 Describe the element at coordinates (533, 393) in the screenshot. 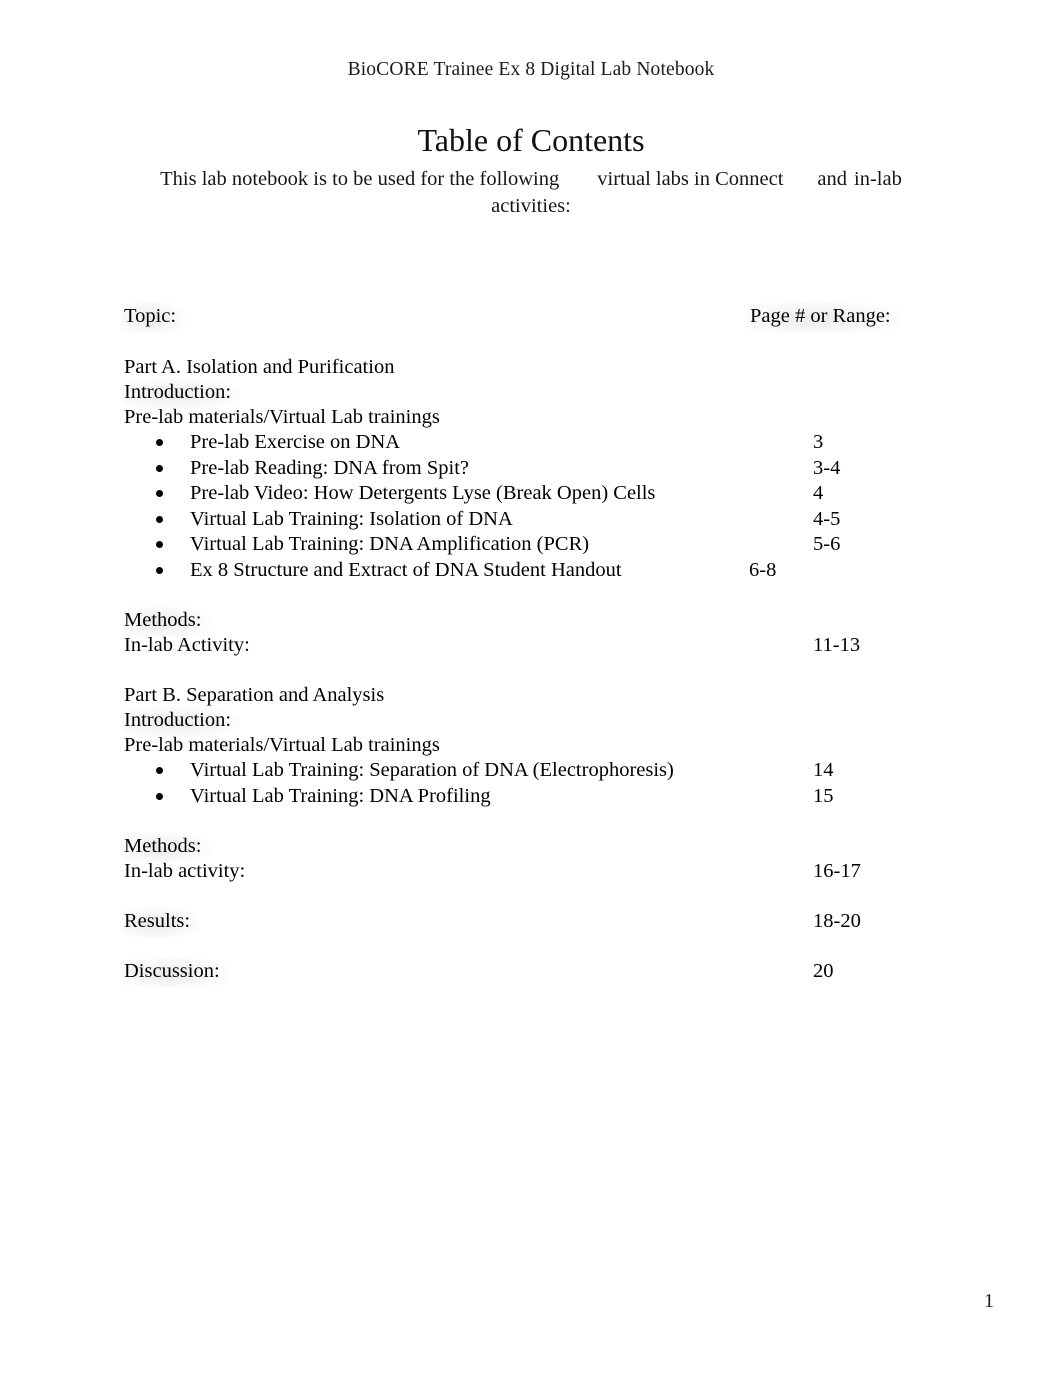

I see `section-a-introduction-row: Introduction:` at that location.